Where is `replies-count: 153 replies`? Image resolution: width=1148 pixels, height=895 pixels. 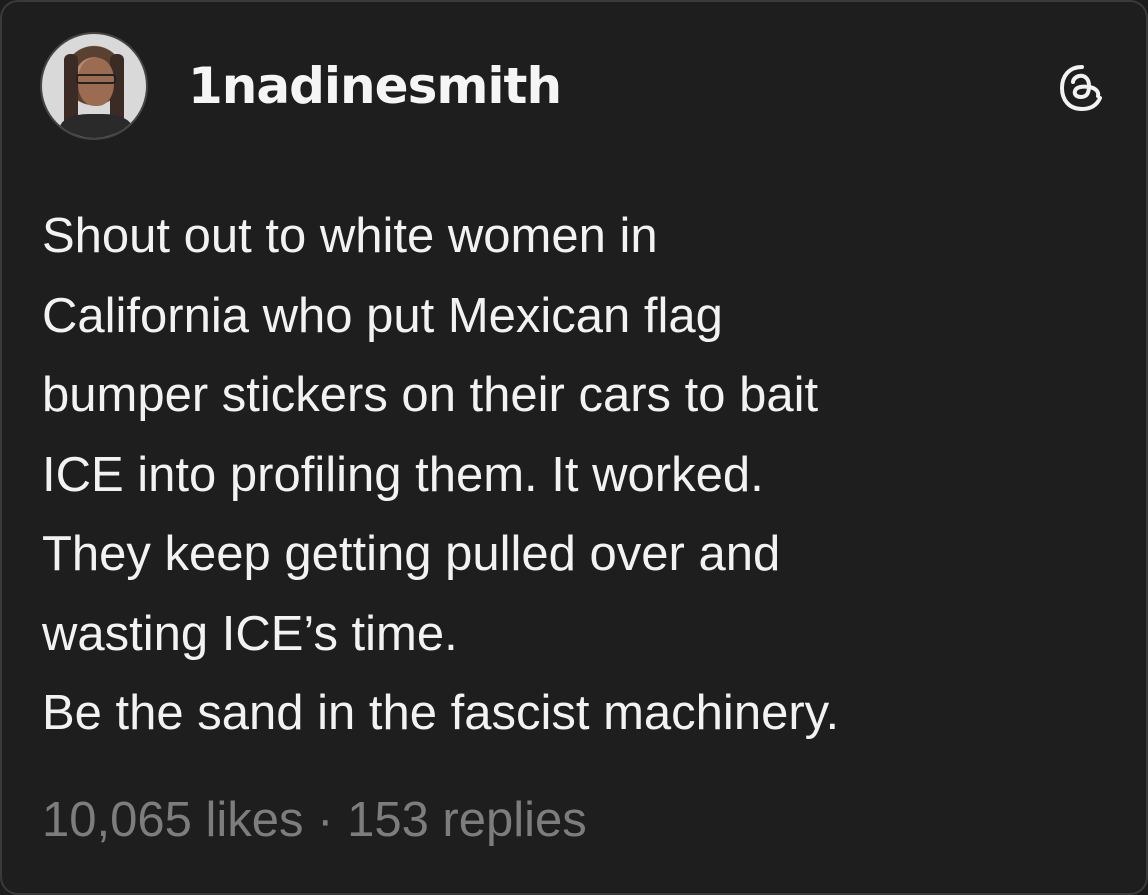 replies-count: 153 replies is located at coordinates (467, 820).